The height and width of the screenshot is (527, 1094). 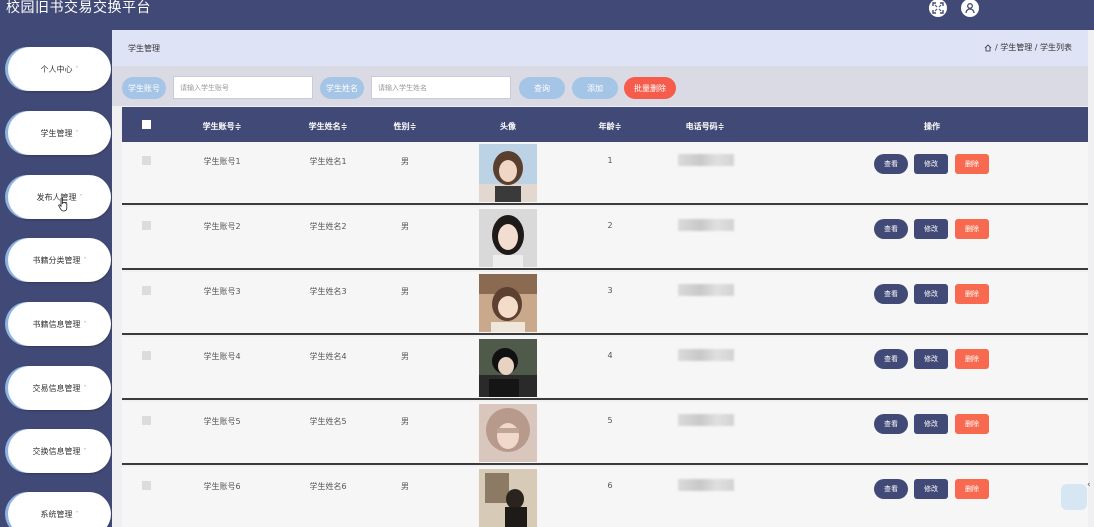 I want to click on breadcrumb-path: / 学生管理 / 学生列表, so click(x=1033, y=47).